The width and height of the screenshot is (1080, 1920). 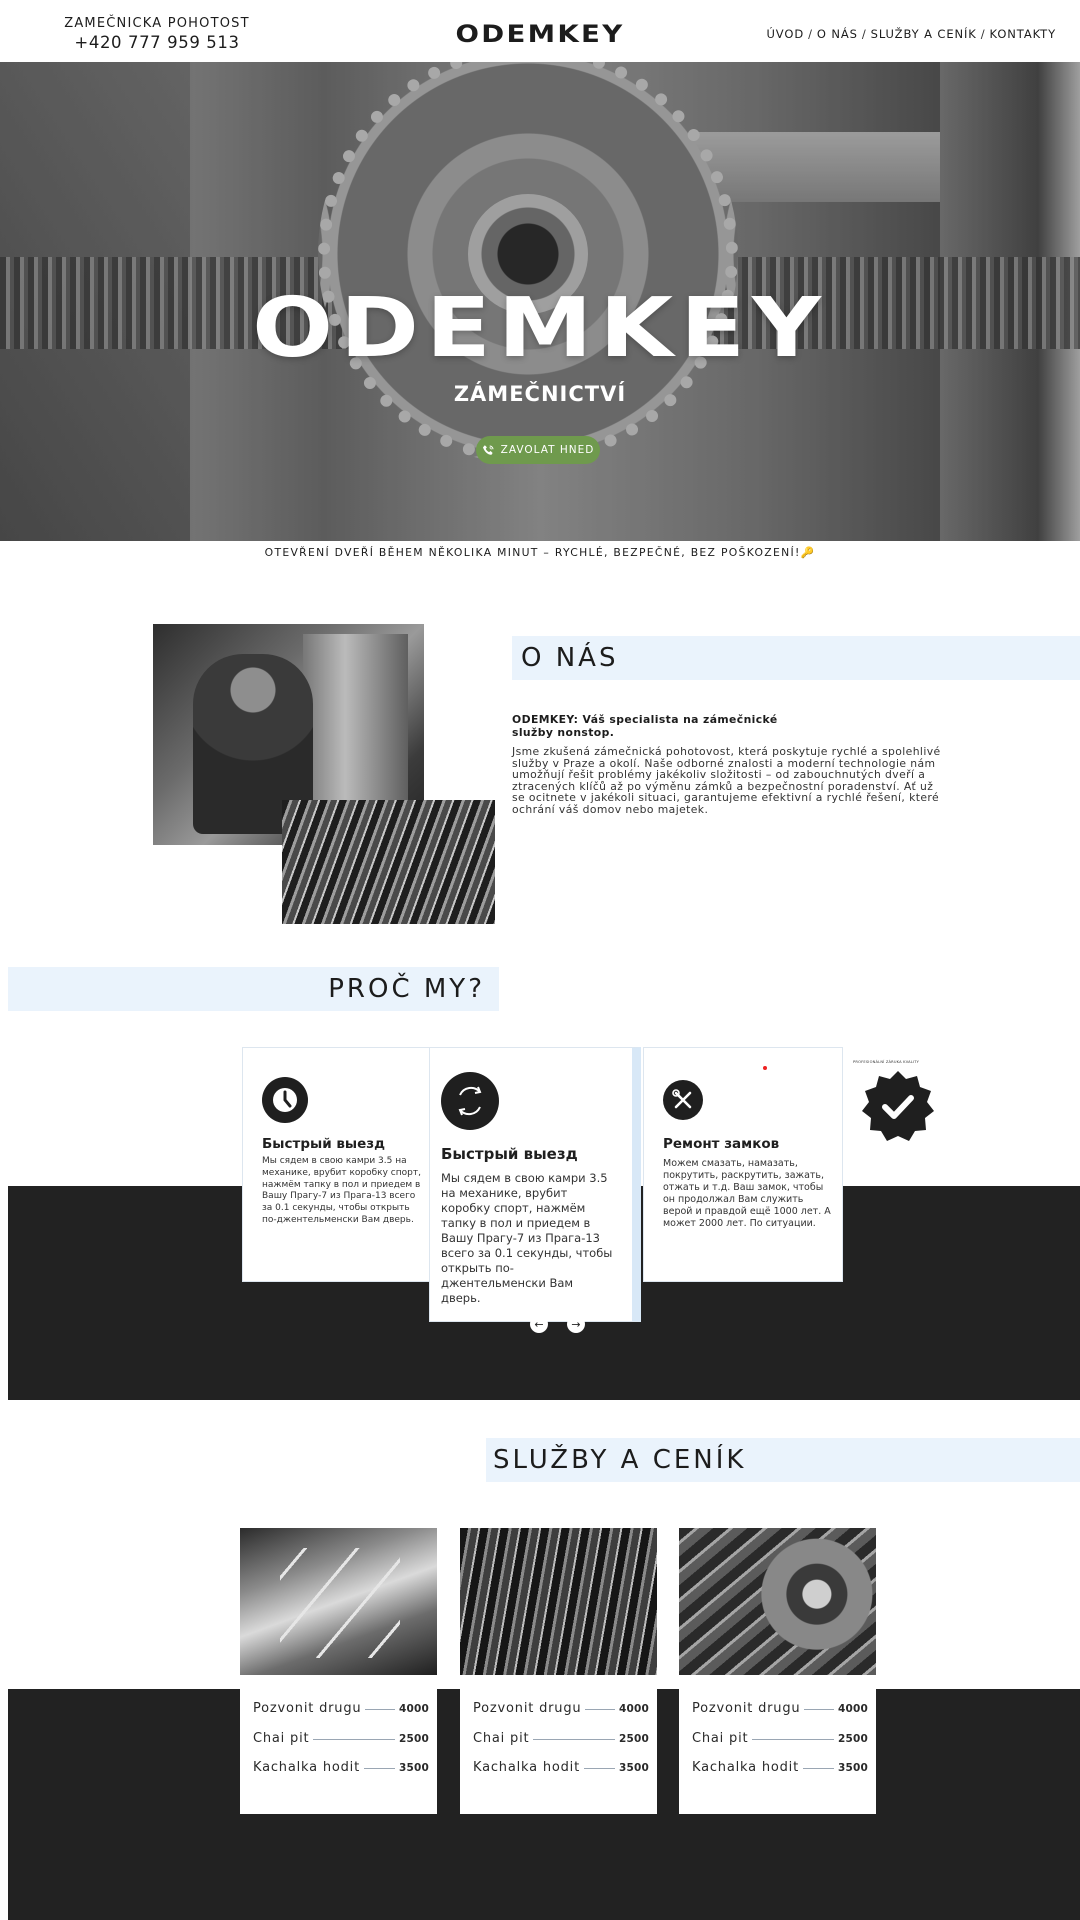 I want to click on hero-subtitle: ZÁMEČNICTVÍ, so click(x=540, y=394).